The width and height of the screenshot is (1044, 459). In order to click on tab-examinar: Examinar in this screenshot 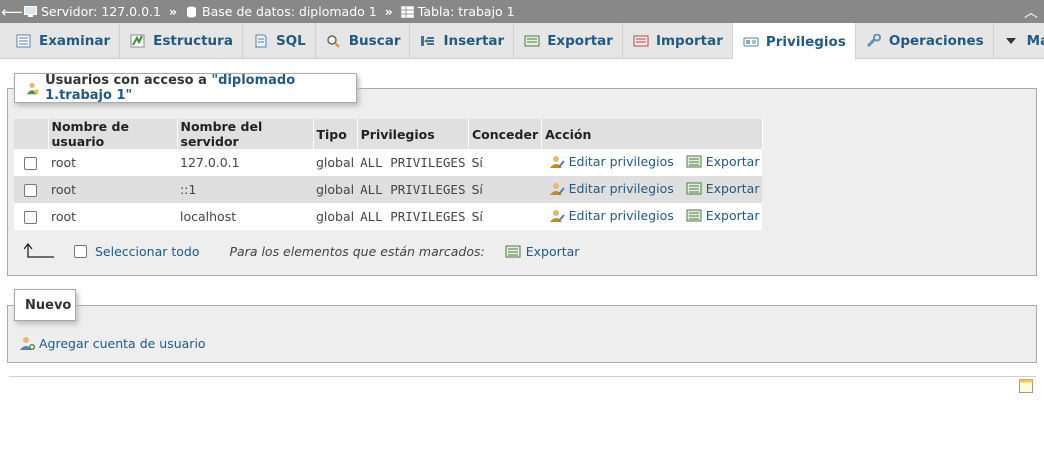, I will do `click(63, 41)`.